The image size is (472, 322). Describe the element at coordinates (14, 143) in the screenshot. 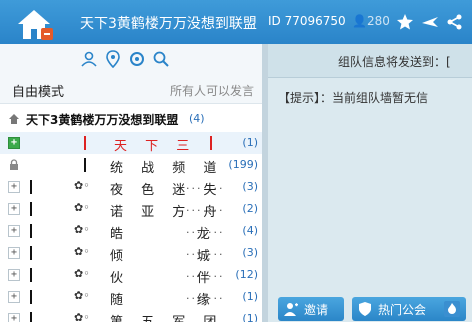

I see `collapse-icon: +` at that location.